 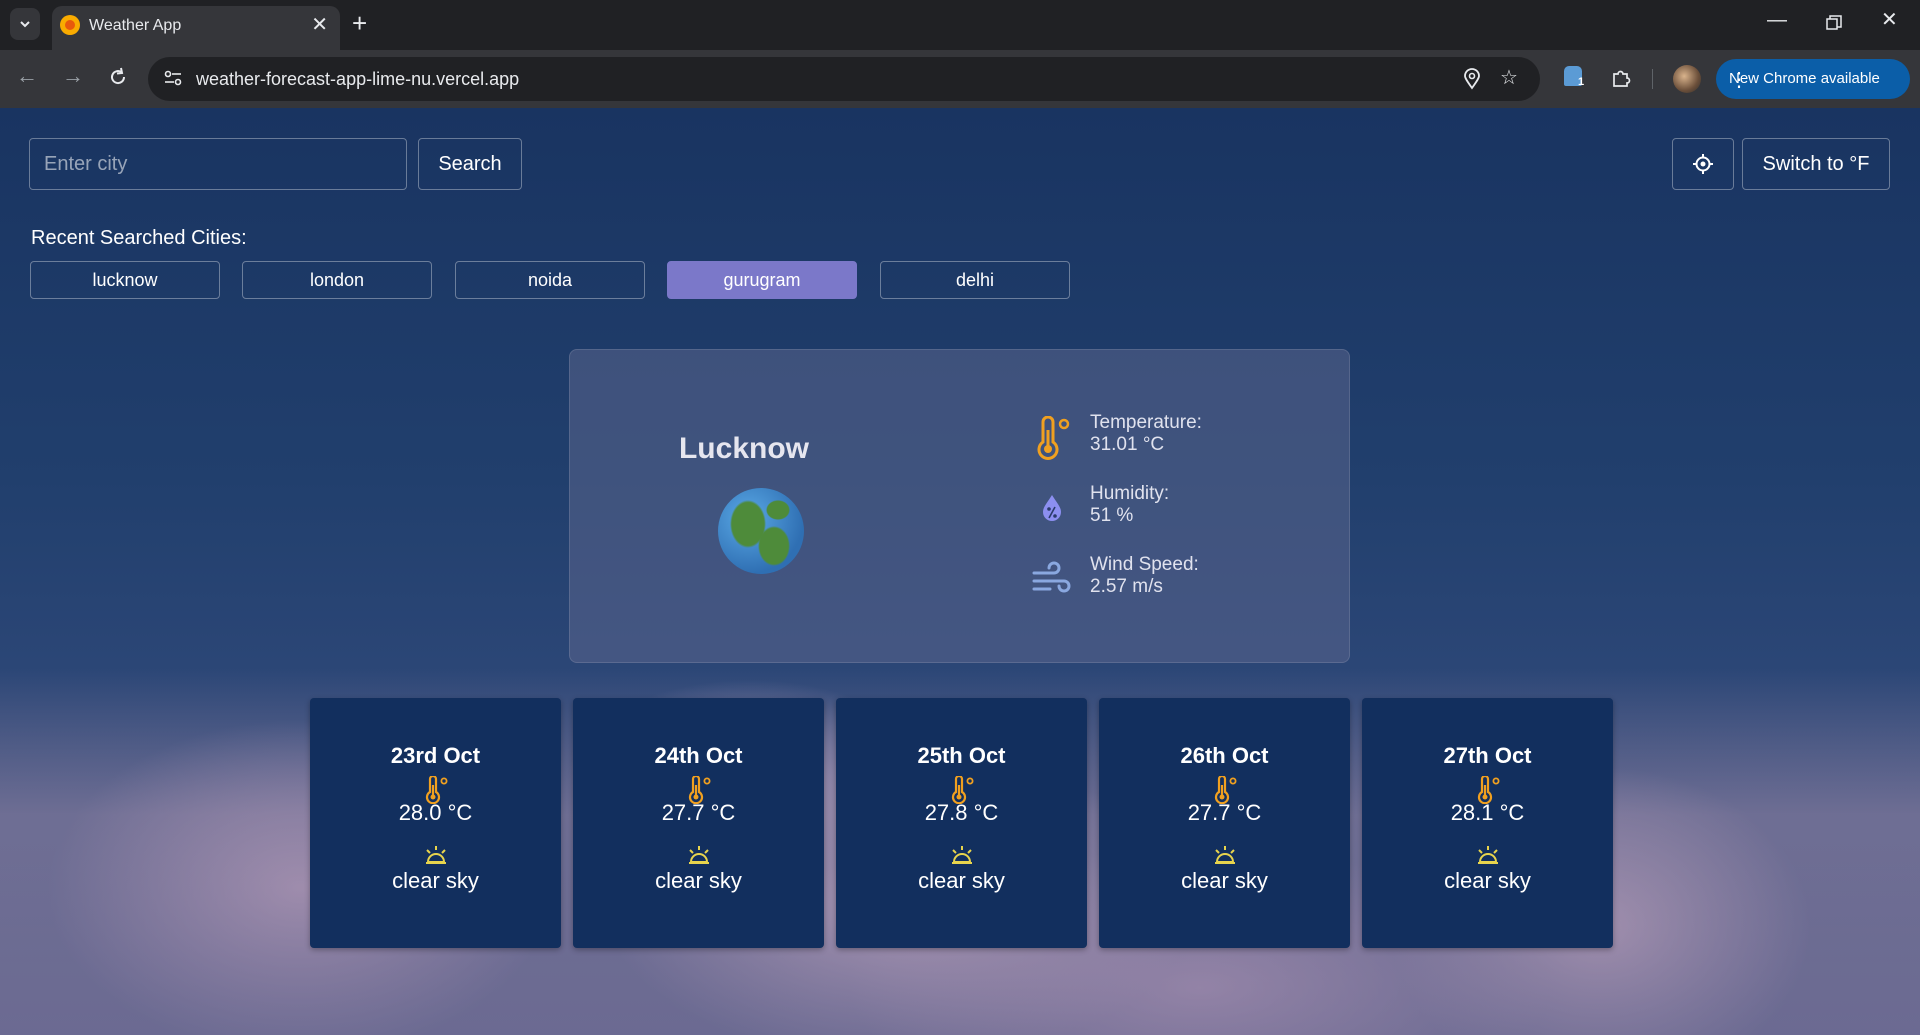 I want to click on minimize-icon: —, so click(x=1777, y=20).